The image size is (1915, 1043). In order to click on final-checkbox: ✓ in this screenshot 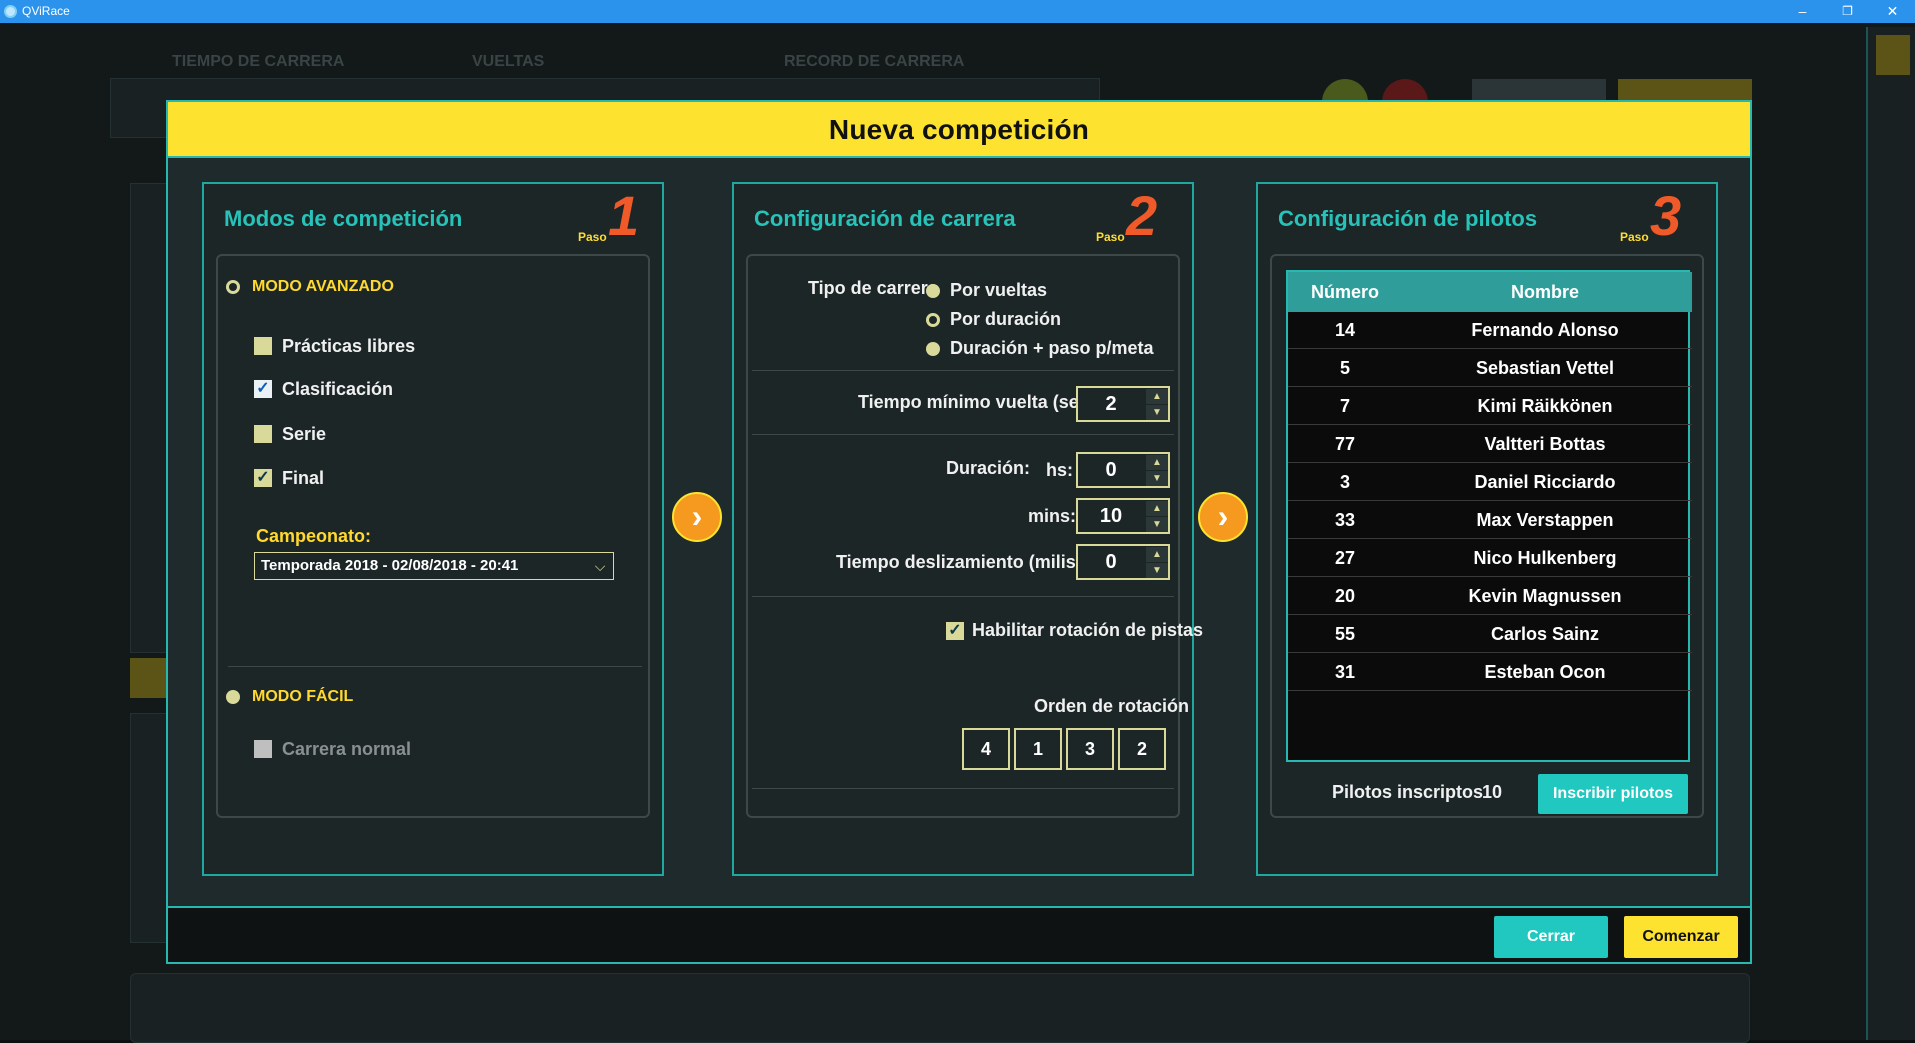, I will do `click(263, 478)`.